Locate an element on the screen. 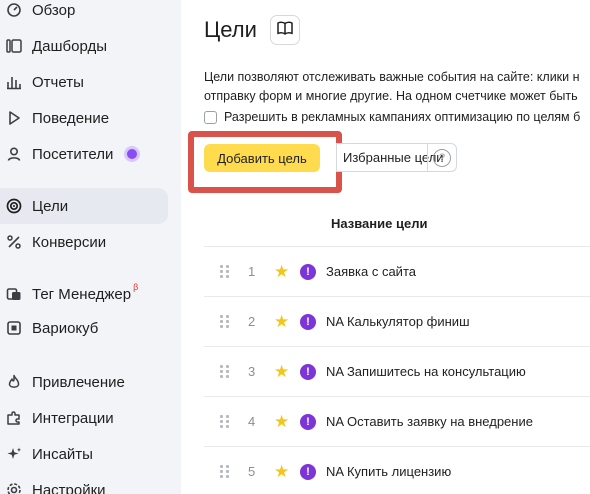  sidebar-item-label: Интеграции is located at coordinates (73, 418).